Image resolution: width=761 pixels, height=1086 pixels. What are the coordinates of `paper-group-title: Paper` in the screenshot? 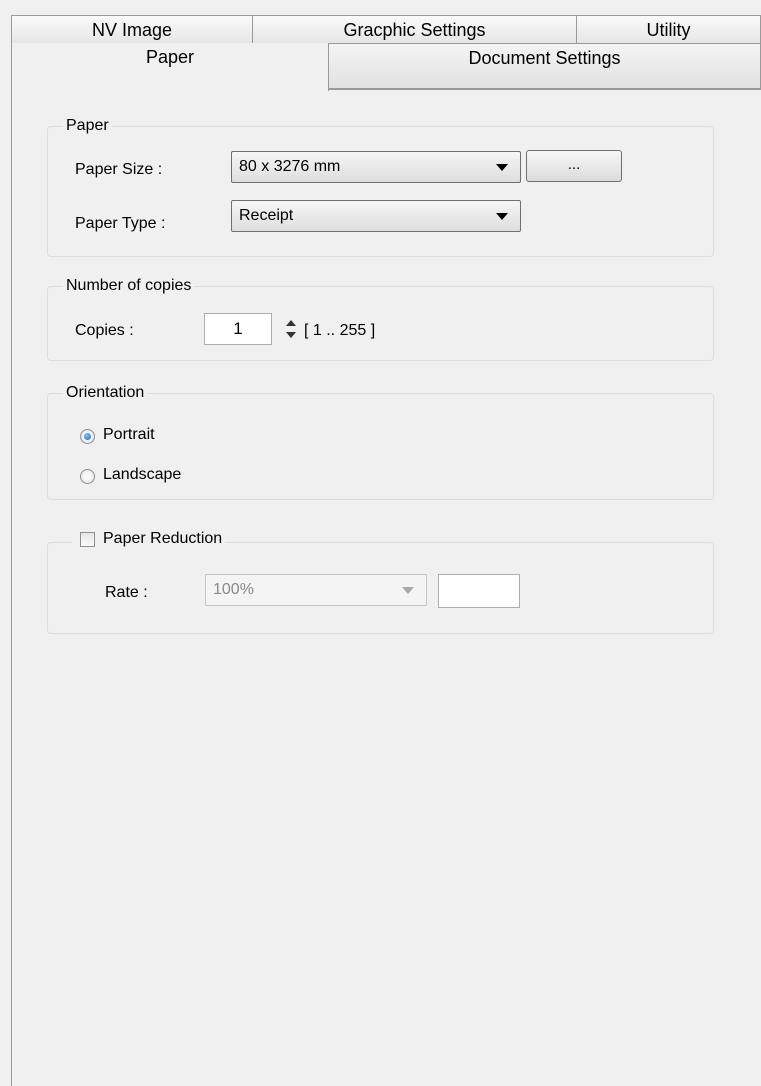 It's located at (87, 126).